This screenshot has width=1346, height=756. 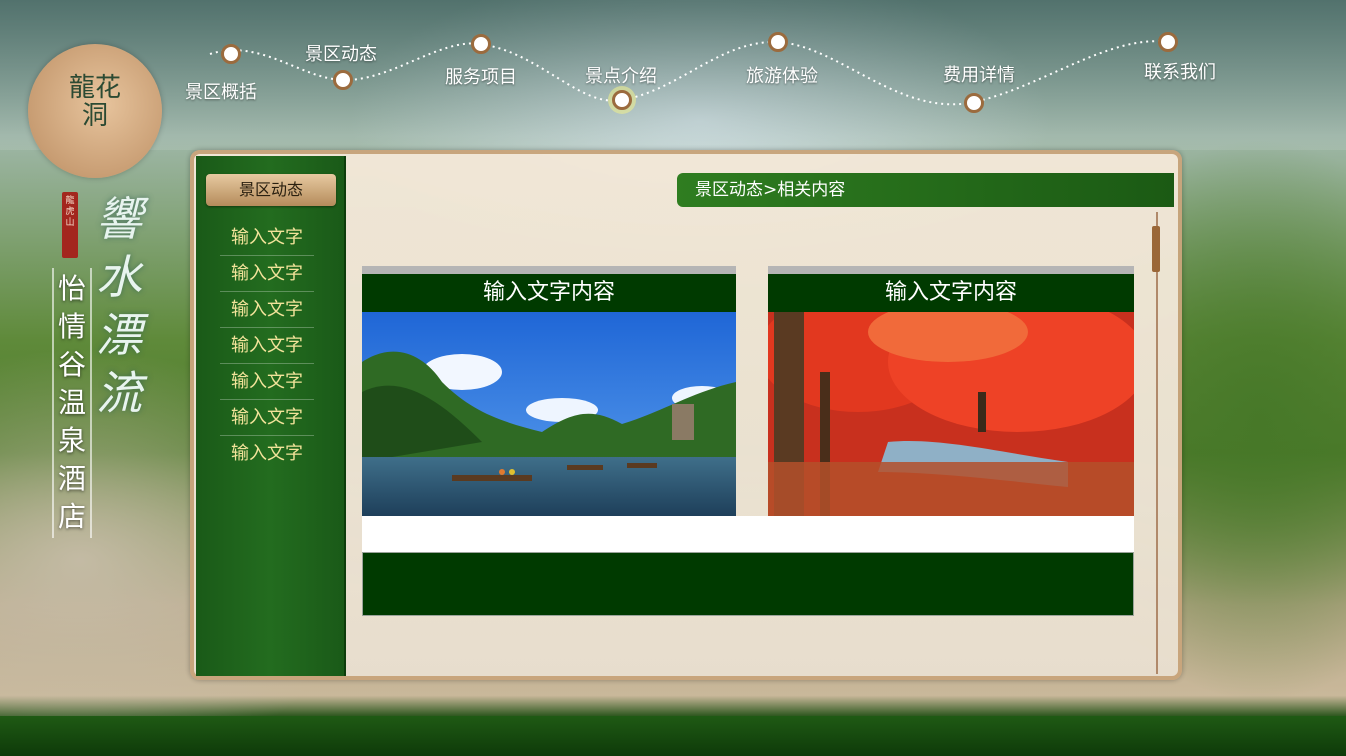 I want to click on nav-item-pricing: 费用详情, so click(x=979, y=74).